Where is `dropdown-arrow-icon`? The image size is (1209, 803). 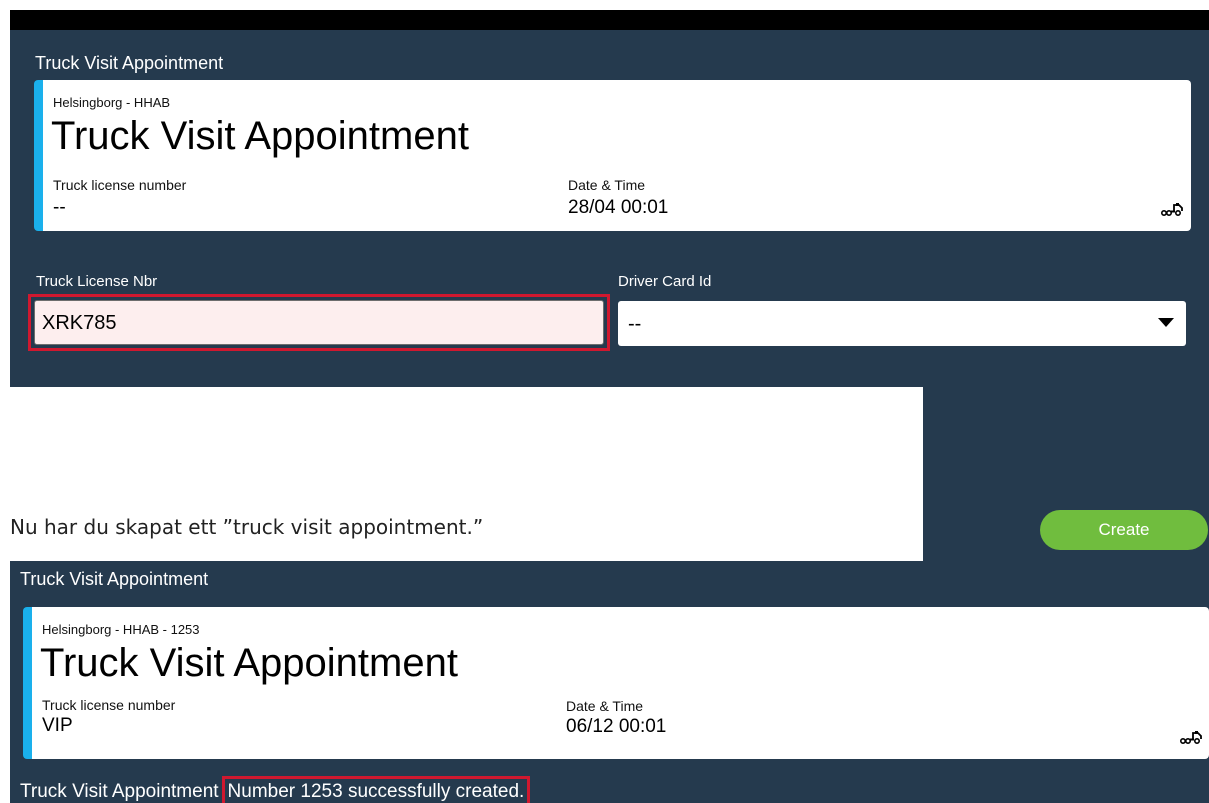 dropdown-arrow-icon is located at coordinates (1166, 322).